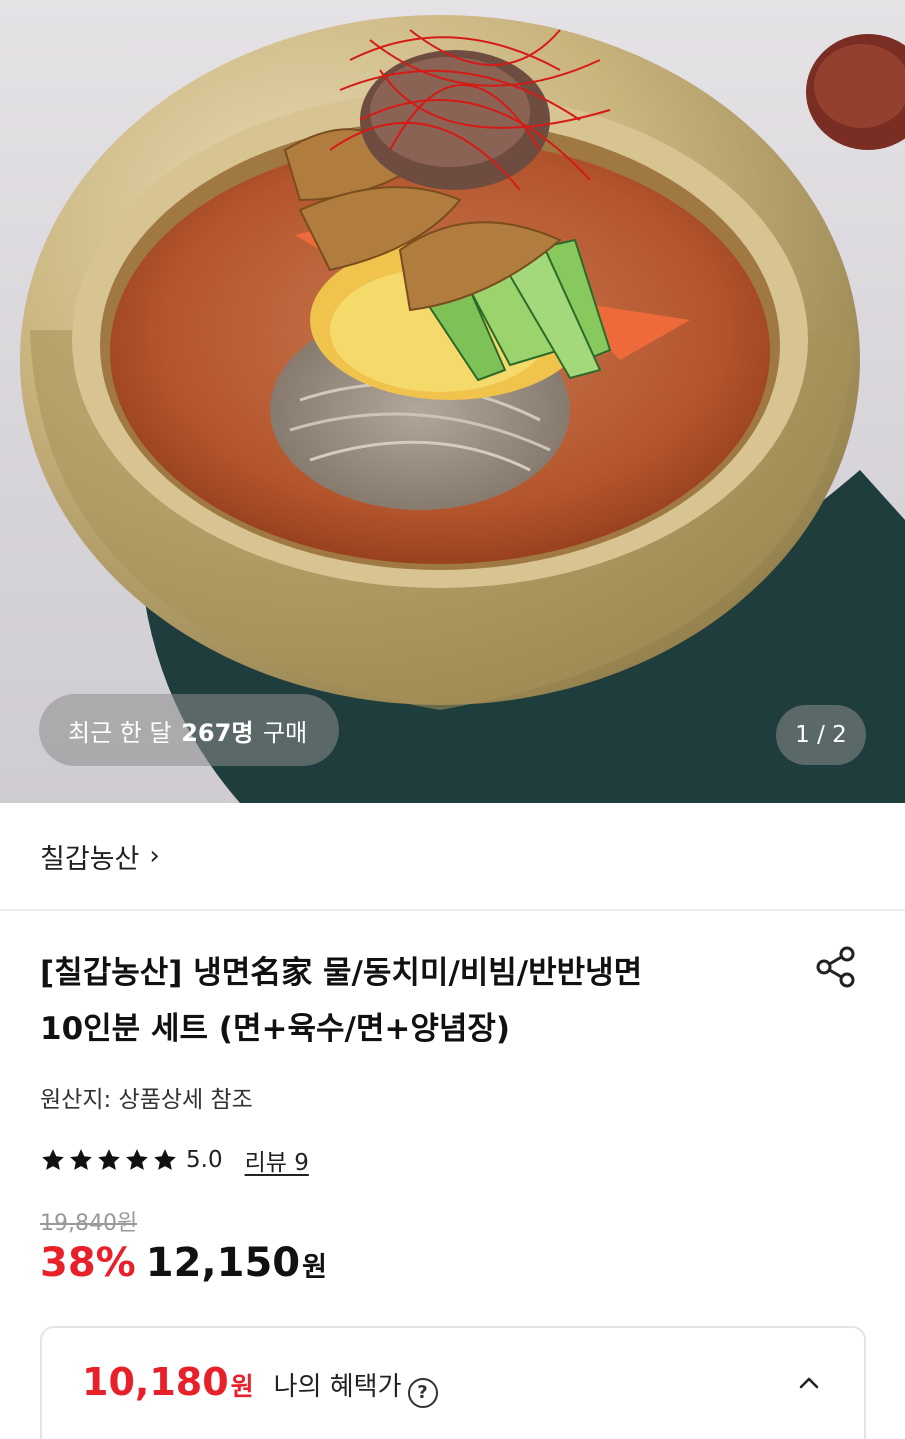 The height and width of the screenshot is (1439, 905). Describe the element at coordinates (453, 1382) in the screenshot. I see `benefit-price-panel: 10,180 원 나의 혜택가 ?` at that location.